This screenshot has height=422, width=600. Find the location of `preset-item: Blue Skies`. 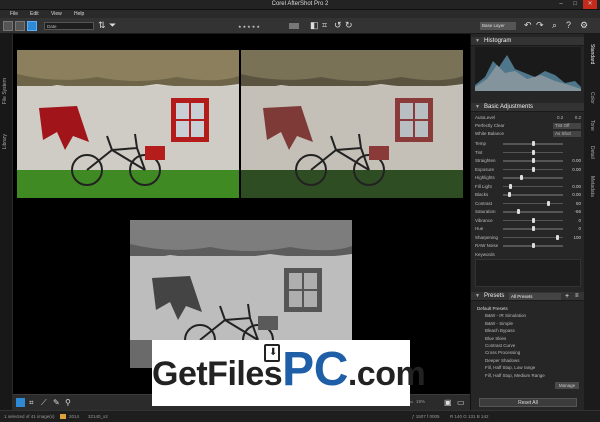

preset-item: Blue Skies is located at coordinates (495, 338).